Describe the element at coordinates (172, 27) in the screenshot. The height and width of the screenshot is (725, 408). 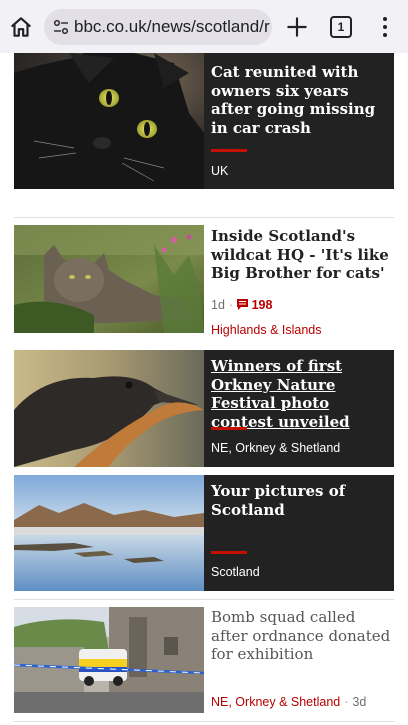
I see `url-text: bbc.co.uk/news/scotland/r` at that location.